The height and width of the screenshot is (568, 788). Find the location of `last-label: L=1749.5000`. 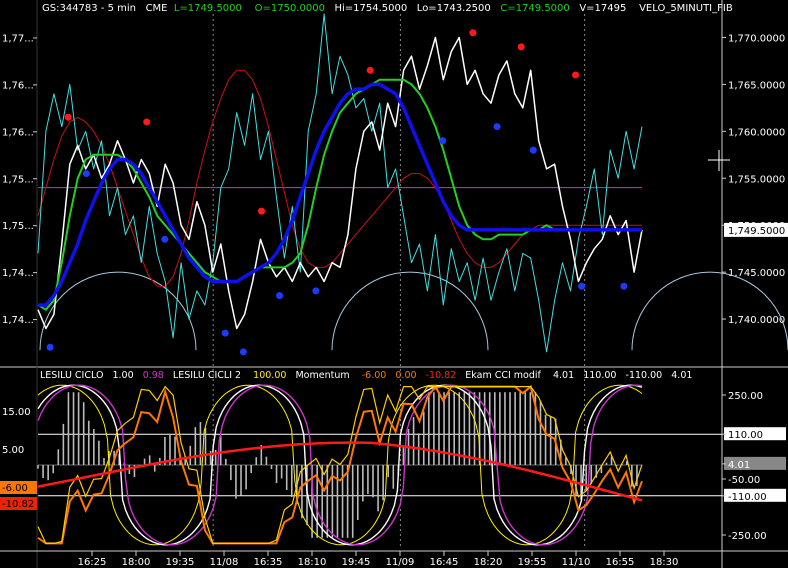

last-label: L=1749.5000 is located at coordinates (207, 8).